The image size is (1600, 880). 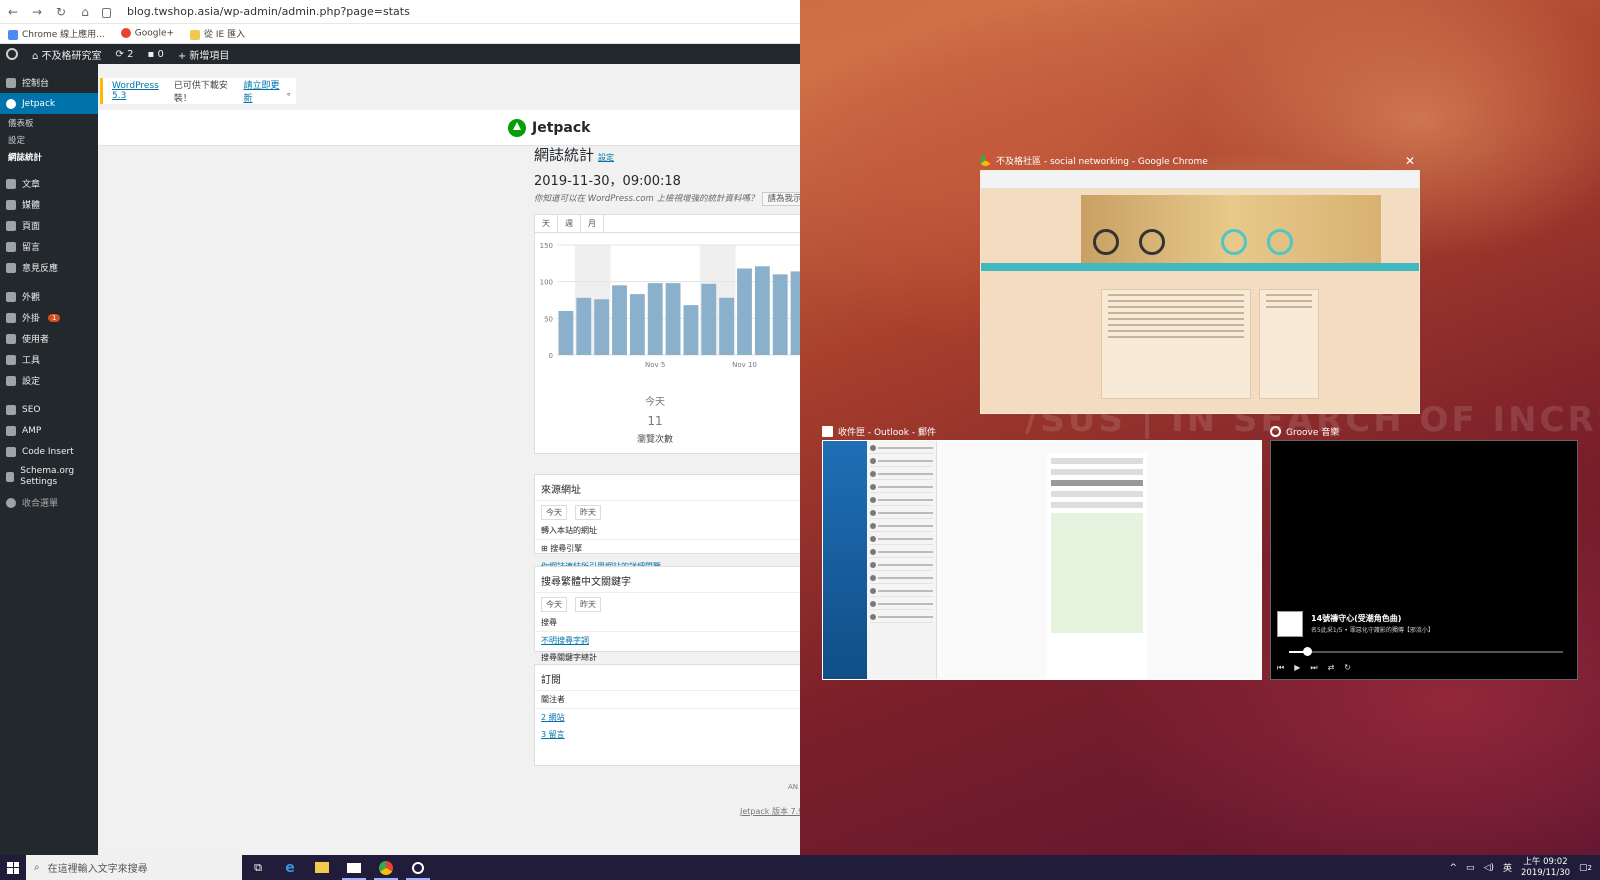 What do you see at coordinates (449, 128) in the screenshot?
I see `jetpack-header-bar` at bounding box center [449, 128].